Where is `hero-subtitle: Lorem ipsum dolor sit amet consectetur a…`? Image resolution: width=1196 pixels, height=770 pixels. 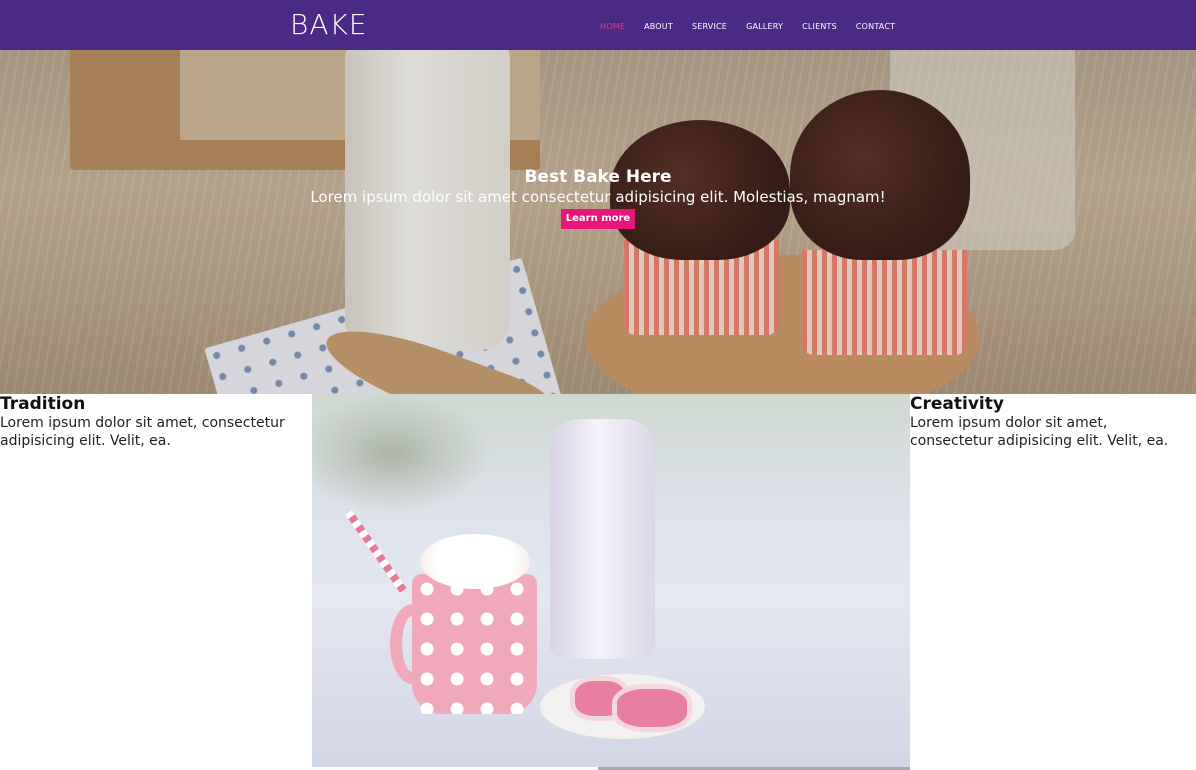 hero-subtitle: Lorem ipsum dolor sit amet consectetur a… is located at coordinates (598, 197).